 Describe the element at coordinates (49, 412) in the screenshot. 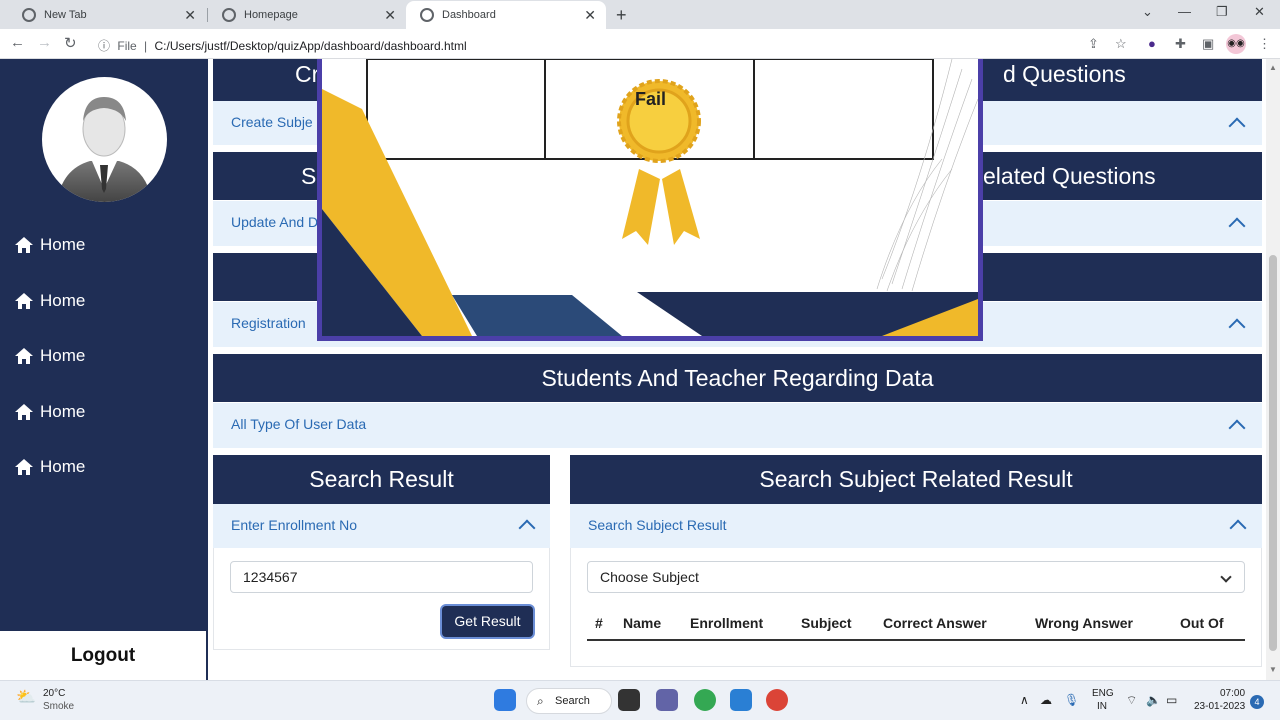

I see `sidebar-item-home-4: Home` at that location.